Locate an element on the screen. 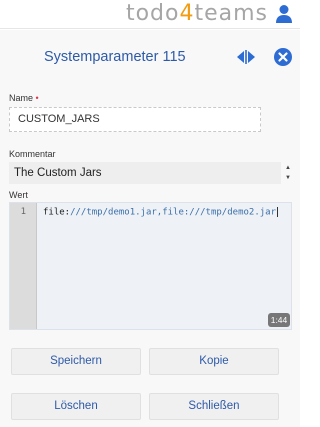 The image size is (320, 427). dialog-header: Systemparameter 115 is located at coordinates (150, 57).